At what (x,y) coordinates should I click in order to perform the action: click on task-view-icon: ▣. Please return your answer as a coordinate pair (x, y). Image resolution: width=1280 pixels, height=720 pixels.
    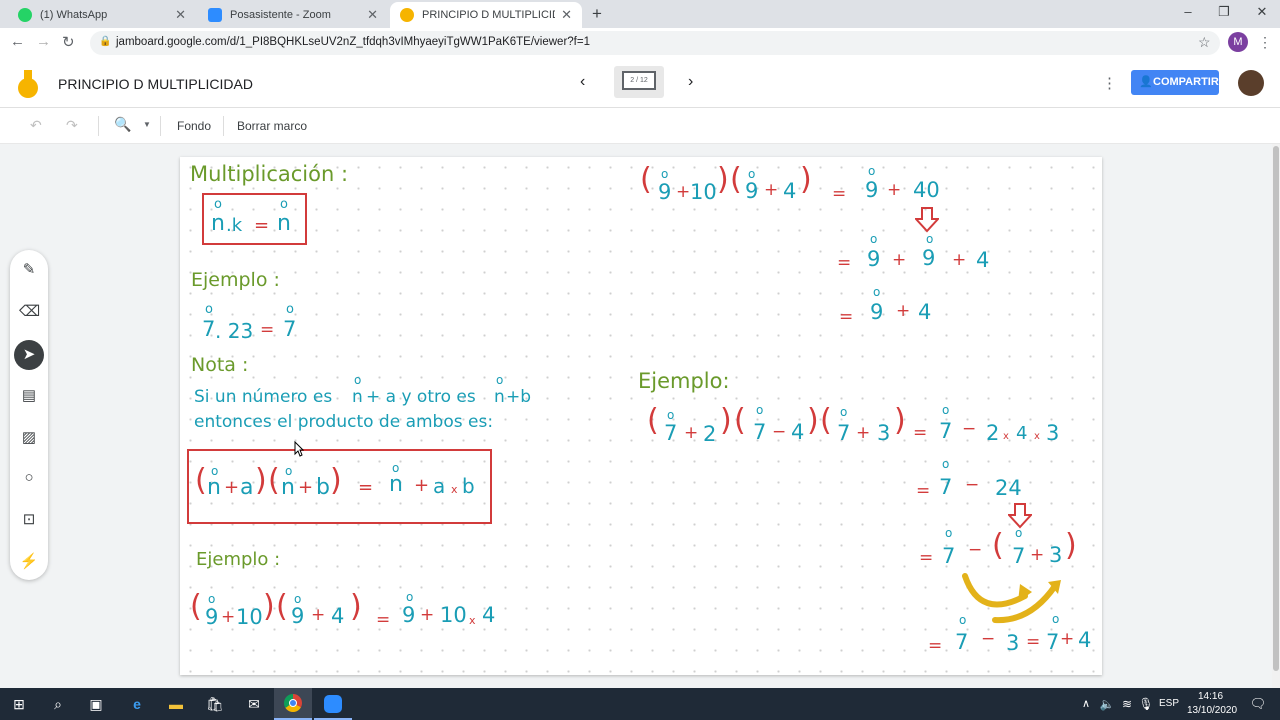
    Looking at the image, I should click on (96, 704).